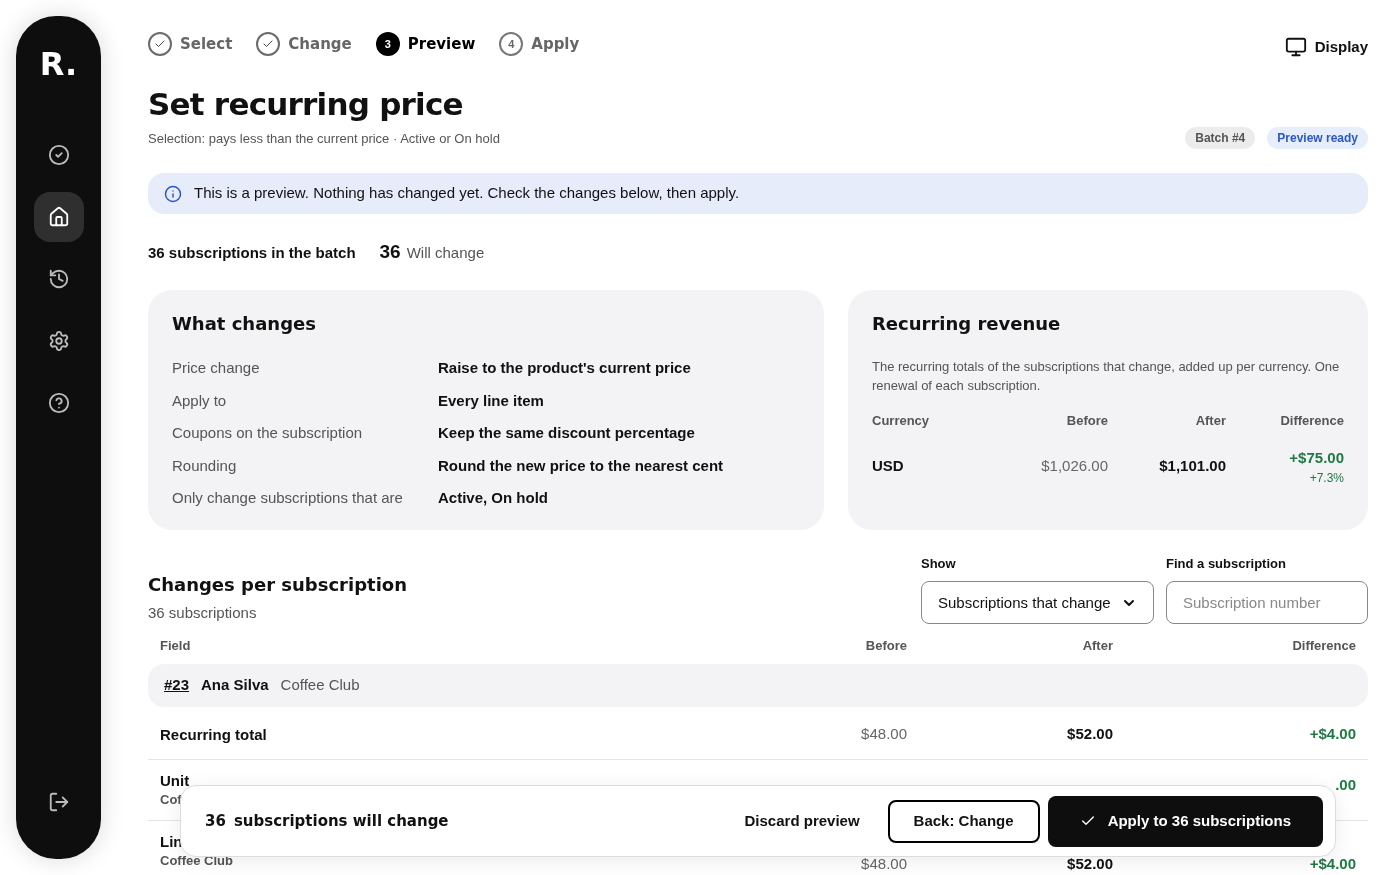 The image size is (1400, 875). Describe the element at coordinates (1295, 47) in the screenshot. I see `monitor-icon` at that location.